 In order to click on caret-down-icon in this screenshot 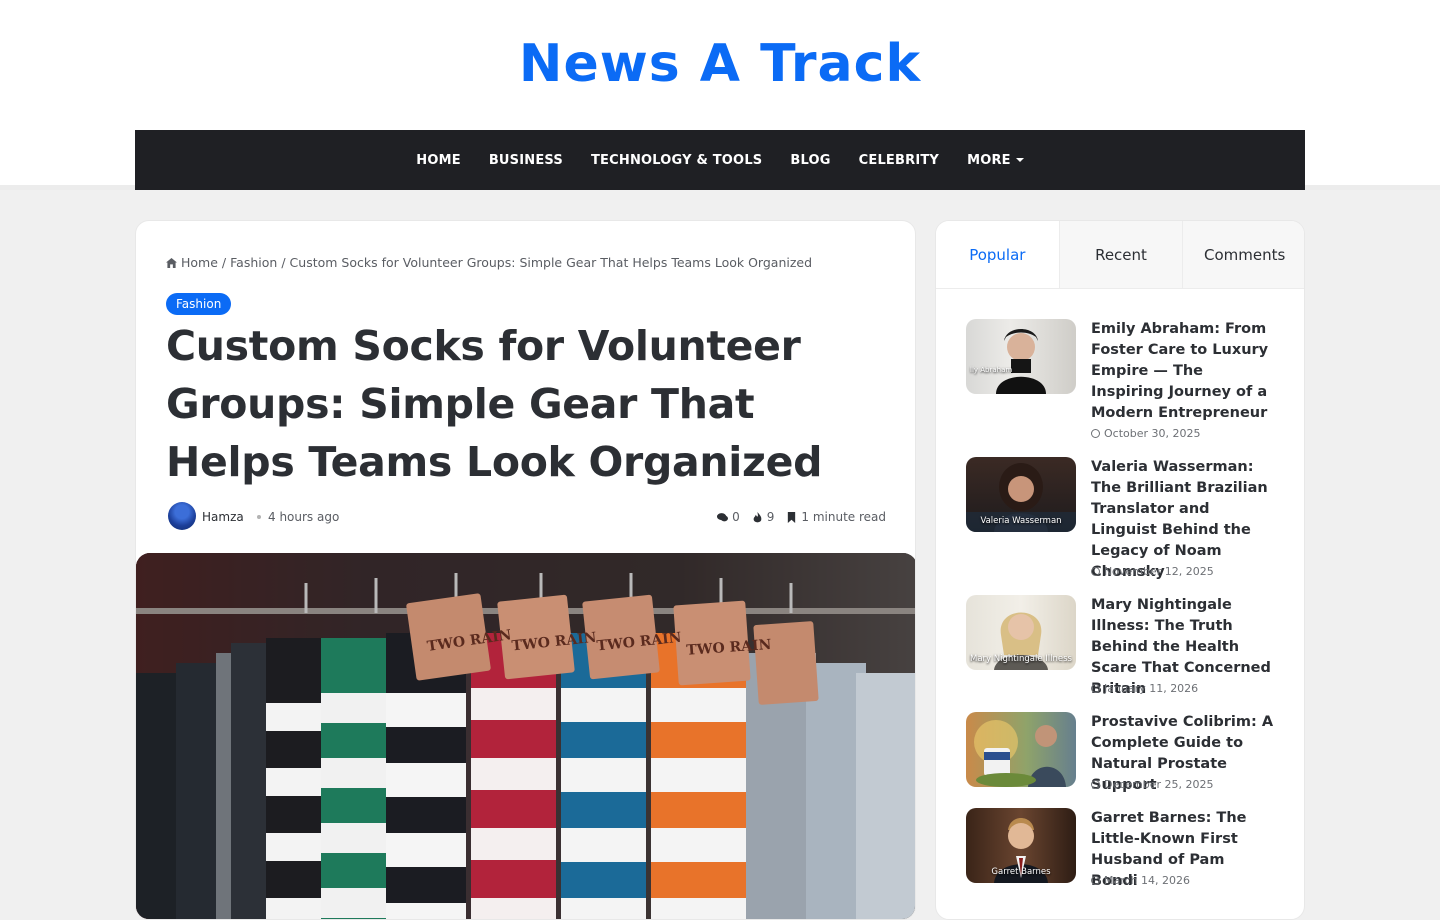, I will do `click(1019, 160)`.